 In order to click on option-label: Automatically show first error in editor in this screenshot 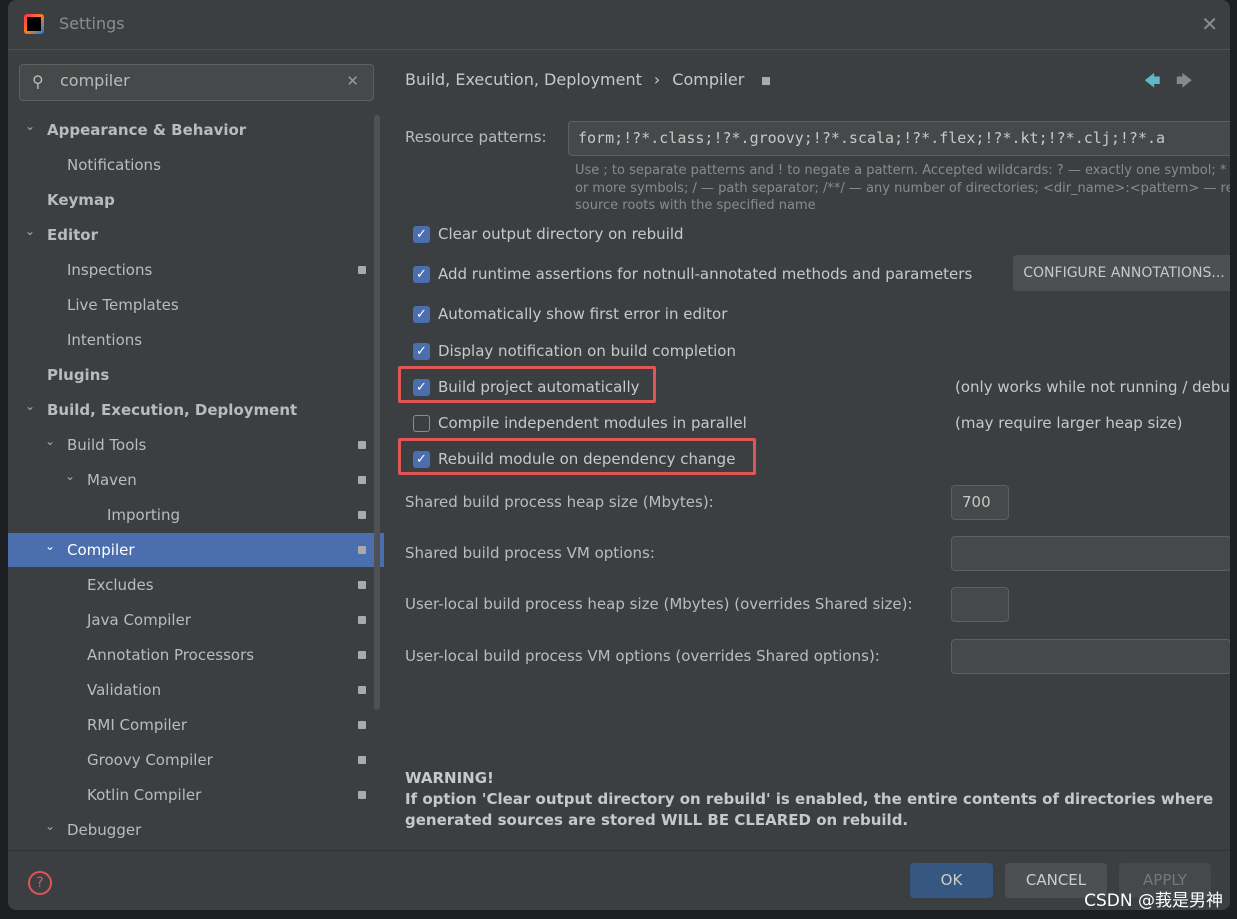, I will do `click(583, 314)`.